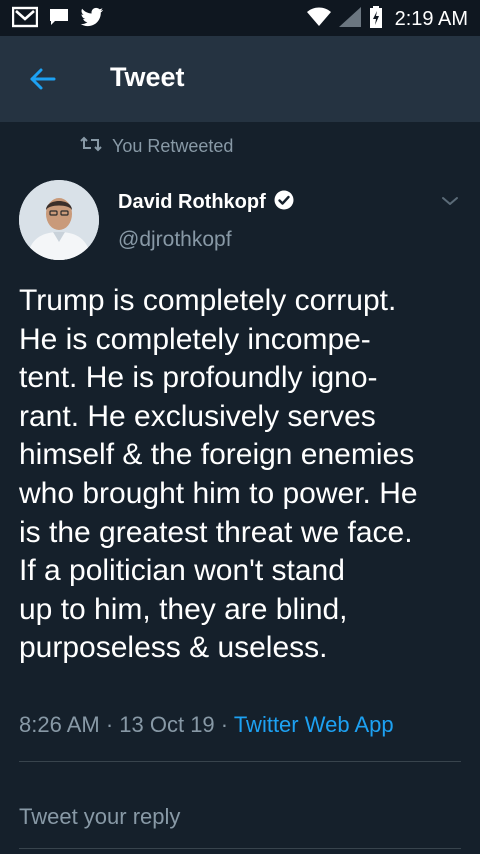 Image resolution: width=480 pixels, height=854 pixels. What do you see at coordinates (192, 202) in the screenshot?
I see `author-display-name: David Rothkopf` at bounding box center [192, 202].